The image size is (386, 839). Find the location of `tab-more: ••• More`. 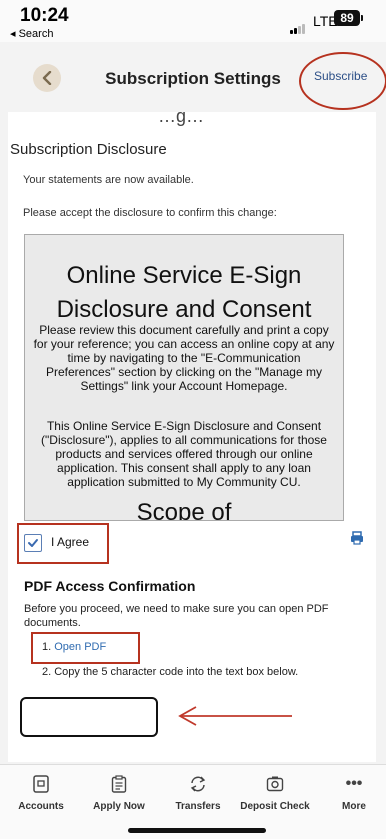

tab-more: ••• More is located at coordinates (354, 793).